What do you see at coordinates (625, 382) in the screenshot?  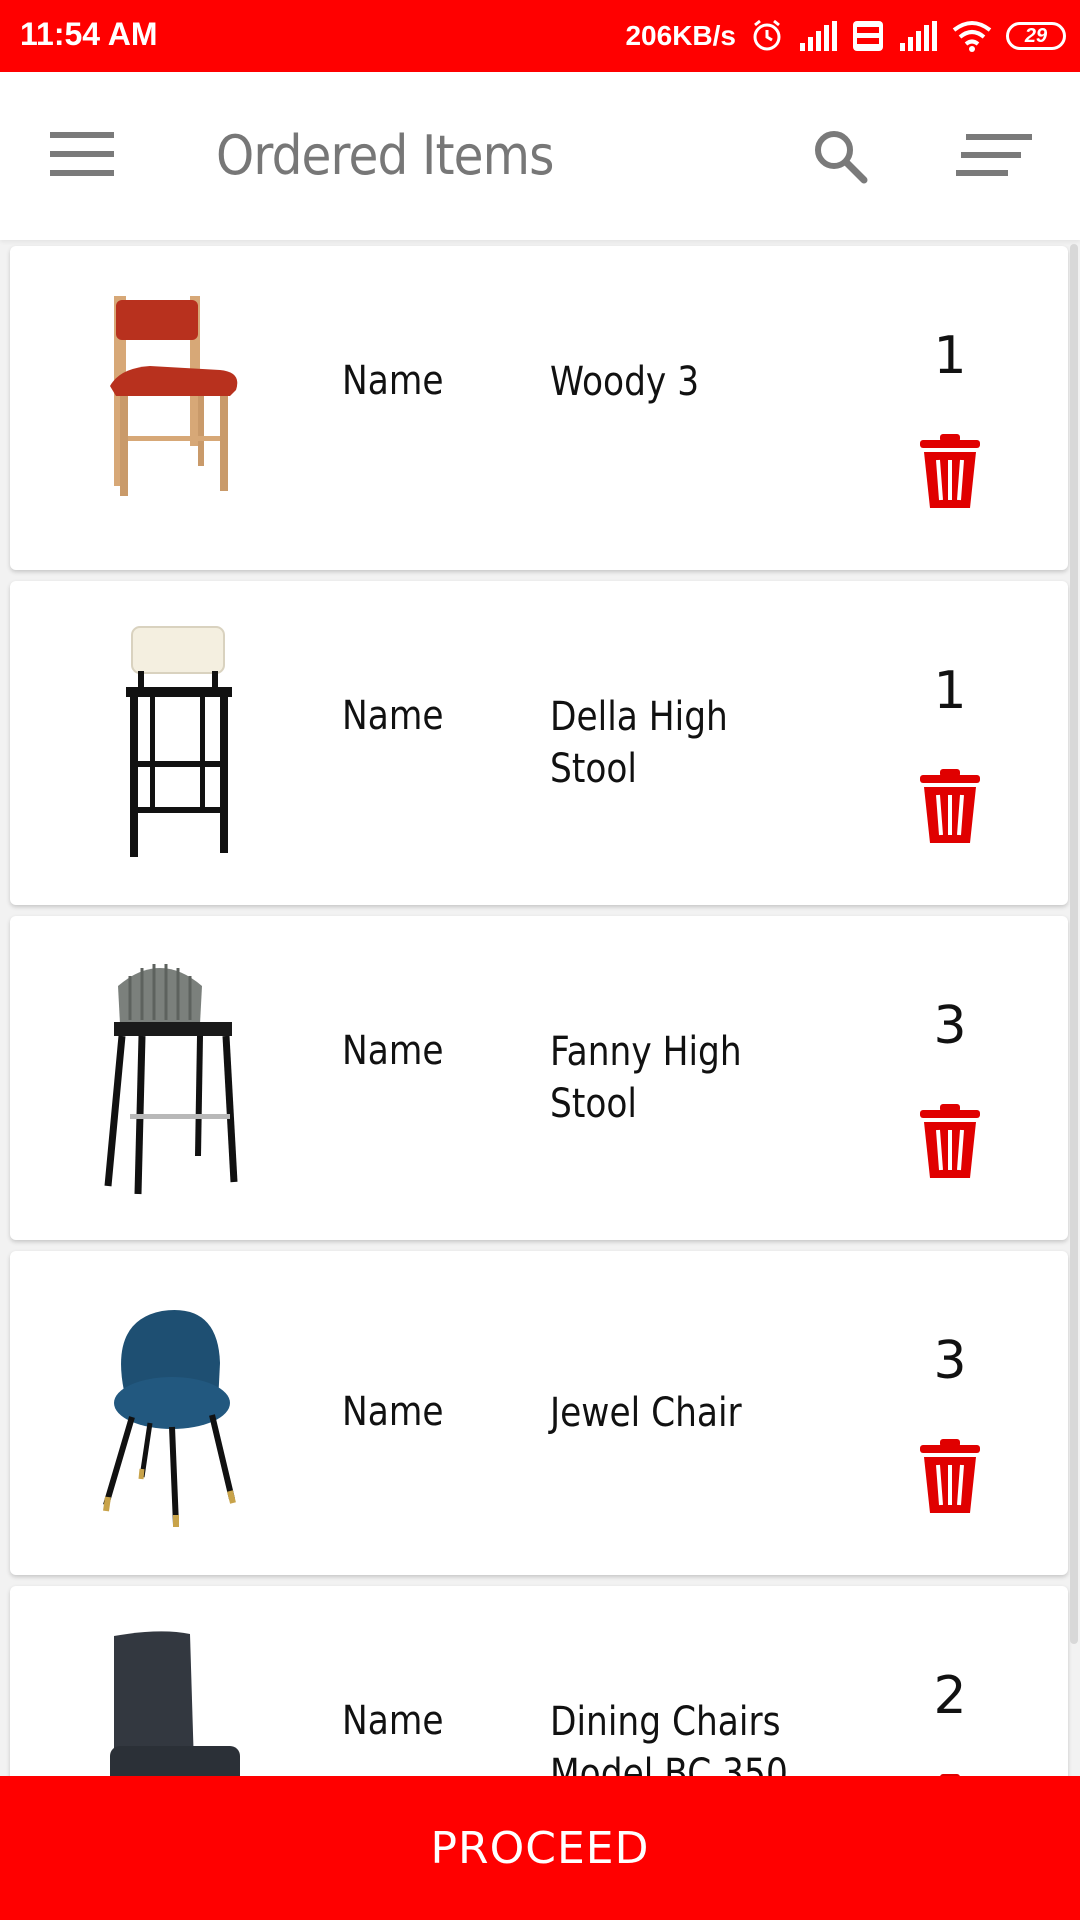 I see `item-name: Woody 3` at bounding box center [625, 382].